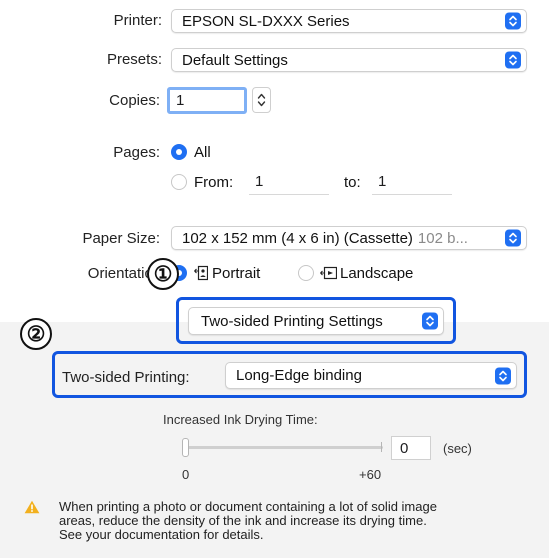  Describe the element at coordinates (266, 21) in the screenshot. I see `printer-value: EPSON SL-DXXX Series` at that location.